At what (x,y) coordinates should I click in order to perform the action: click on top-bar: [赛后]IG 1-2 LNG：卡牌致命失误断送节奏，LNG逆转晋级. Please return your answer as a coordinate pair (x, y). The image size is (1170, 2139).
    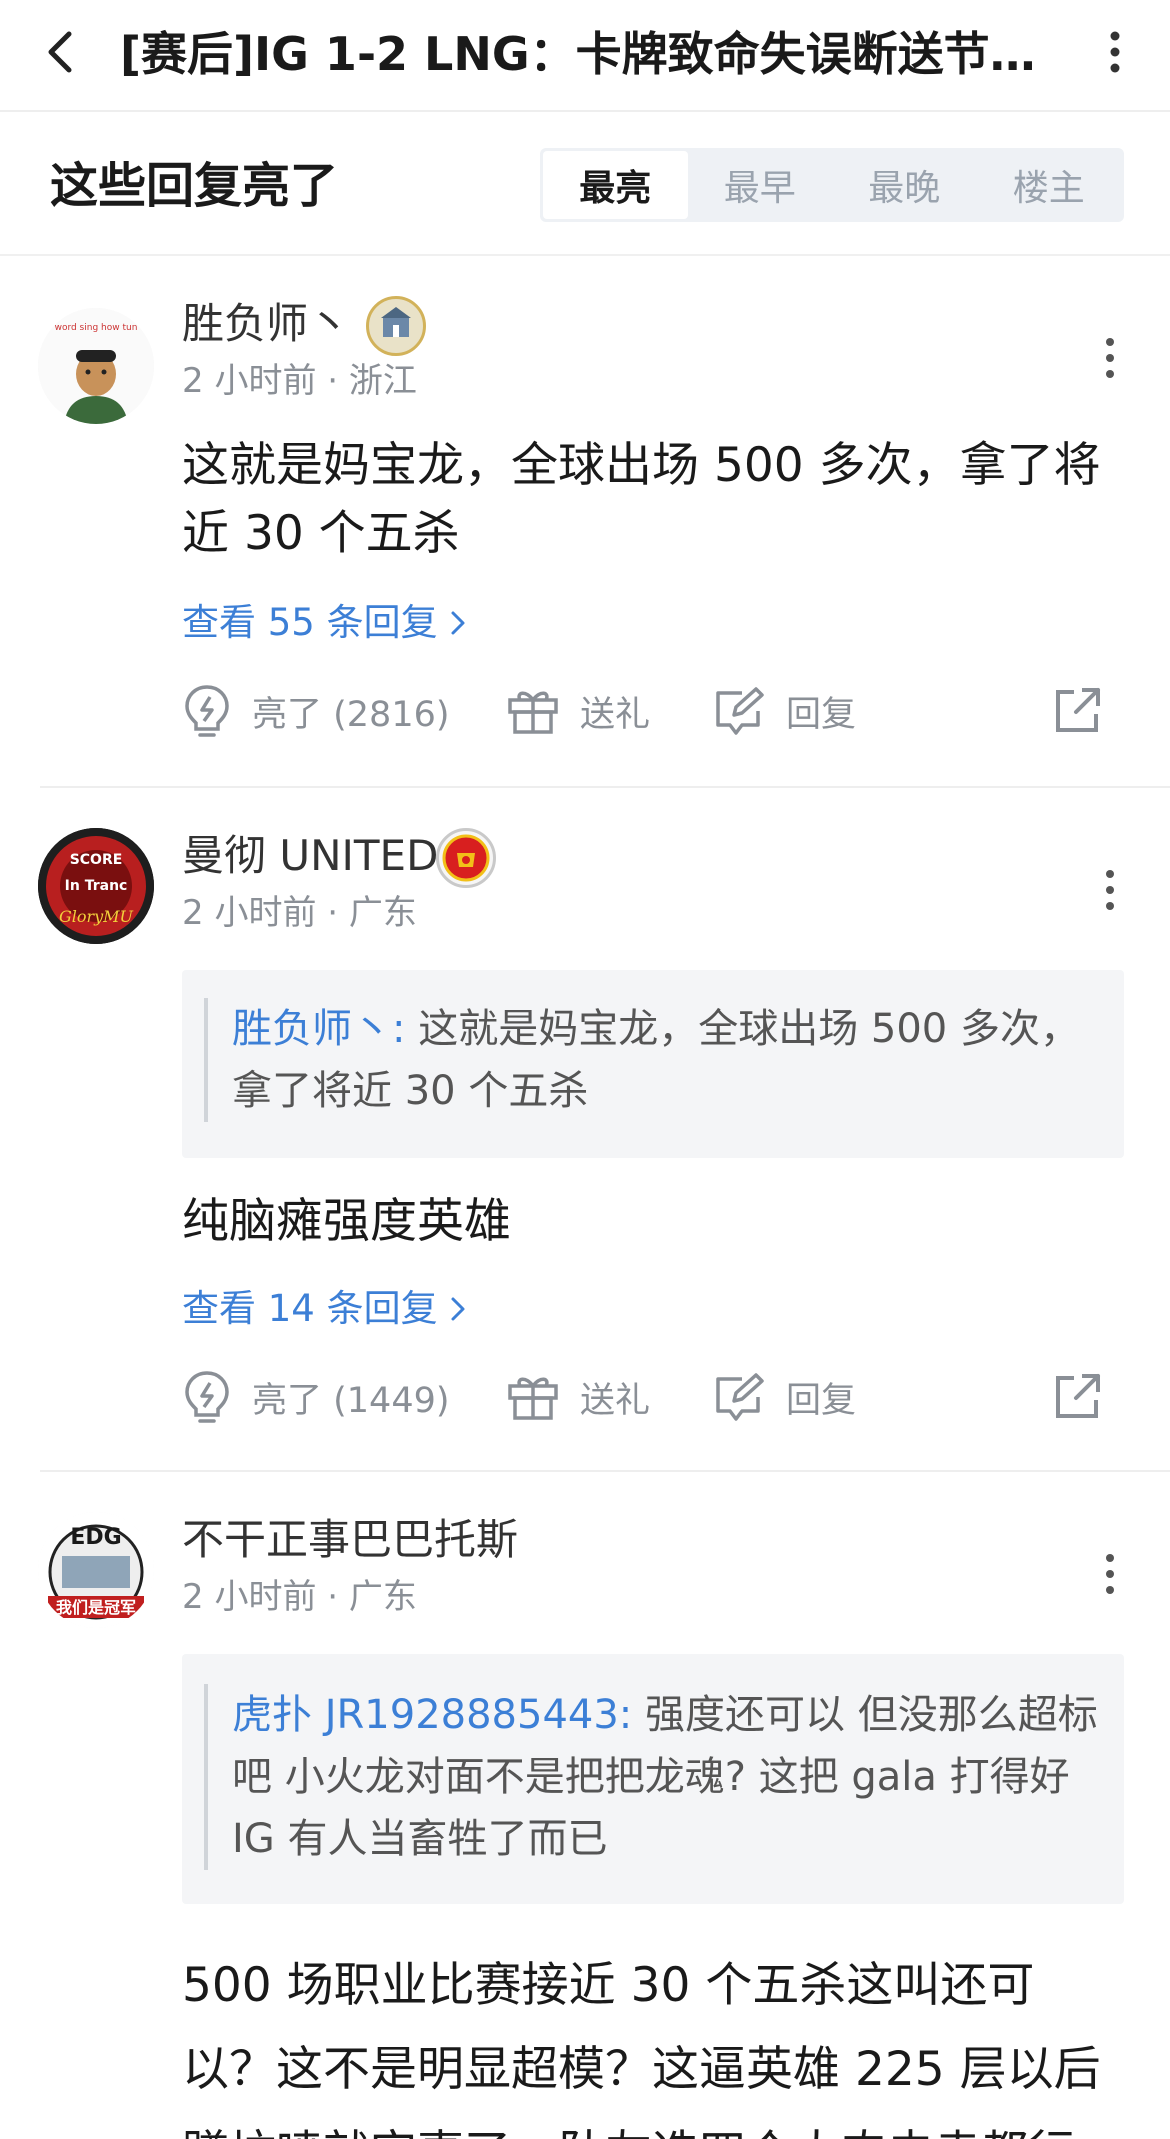
    Looking at the image, I should click on (585, 56).